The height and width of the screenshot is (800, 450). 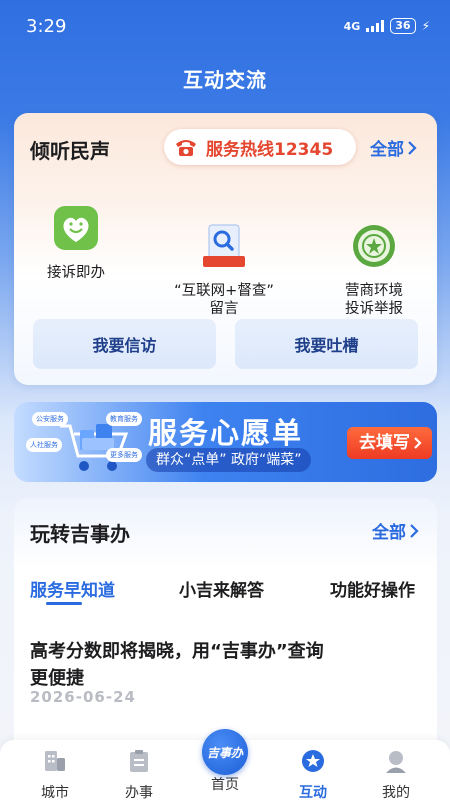 What do you see at coordinates (44, 445) in the screenshot?
I see `banner-tag-hr: 人社服务` at bounding box center [44, 445].